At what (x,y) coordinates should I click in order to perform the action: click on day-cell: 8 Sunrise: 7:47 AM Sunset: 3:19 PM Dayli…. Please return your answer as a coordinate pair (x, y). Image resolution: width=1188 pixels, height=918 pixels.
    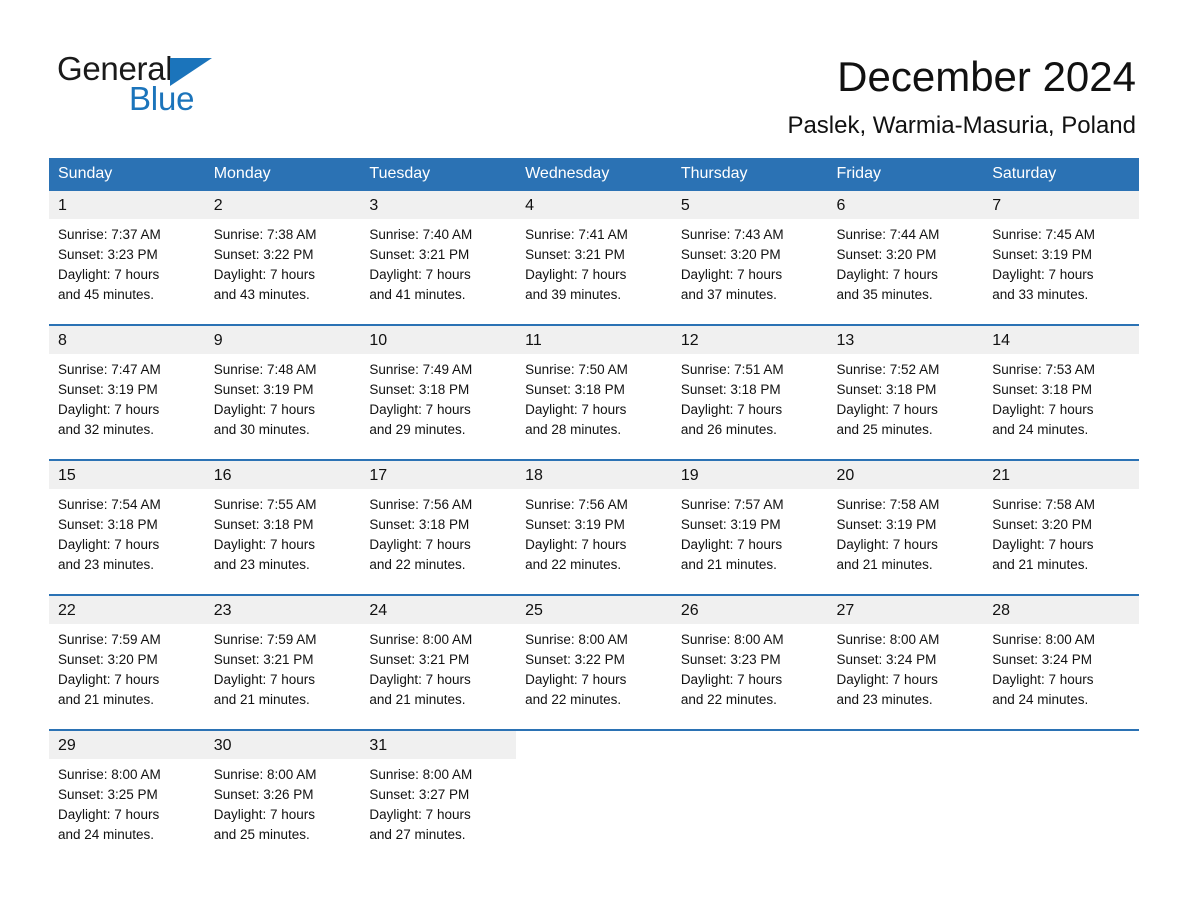
    Looking at the image, I should click on (127, 392).